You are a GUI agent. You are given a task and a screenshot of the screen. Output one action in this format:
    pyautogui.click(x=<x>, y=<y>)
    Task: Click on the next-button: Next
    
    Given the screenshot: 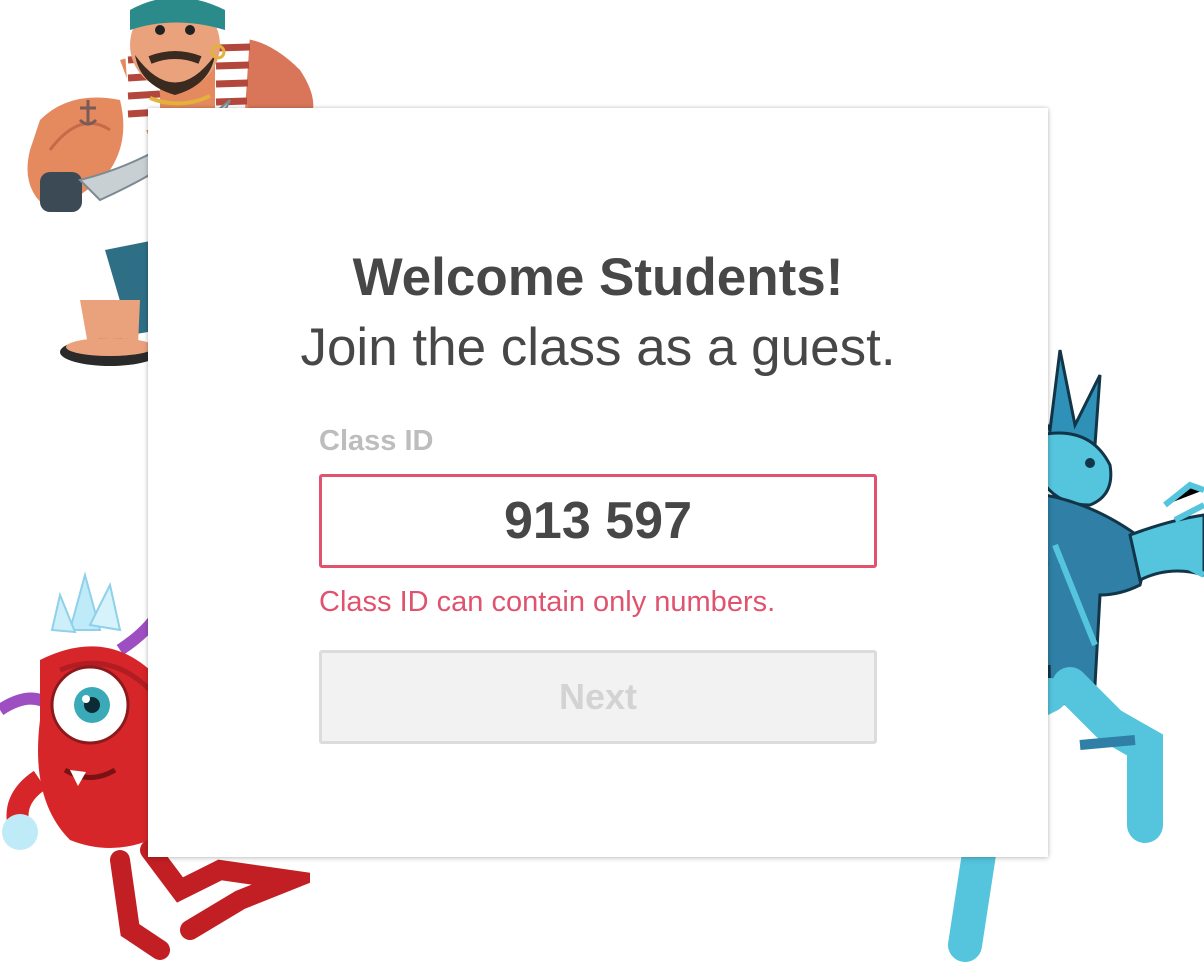 What is the action you would take?
    pyautogui.click(x=598, y=697)
    